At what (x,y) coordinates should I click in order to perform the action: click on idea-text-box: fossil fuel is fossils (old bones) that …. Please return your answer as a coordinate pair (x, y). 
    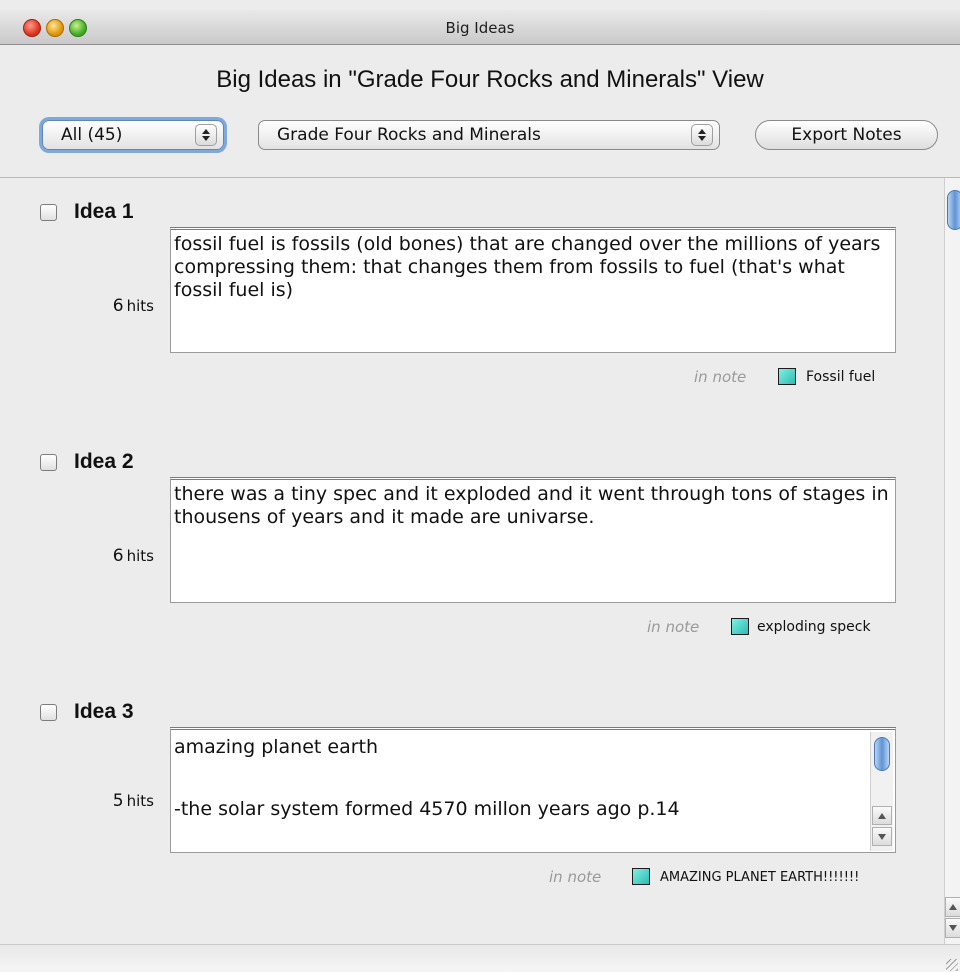
    Looking at the image, I should click on (533, 290).